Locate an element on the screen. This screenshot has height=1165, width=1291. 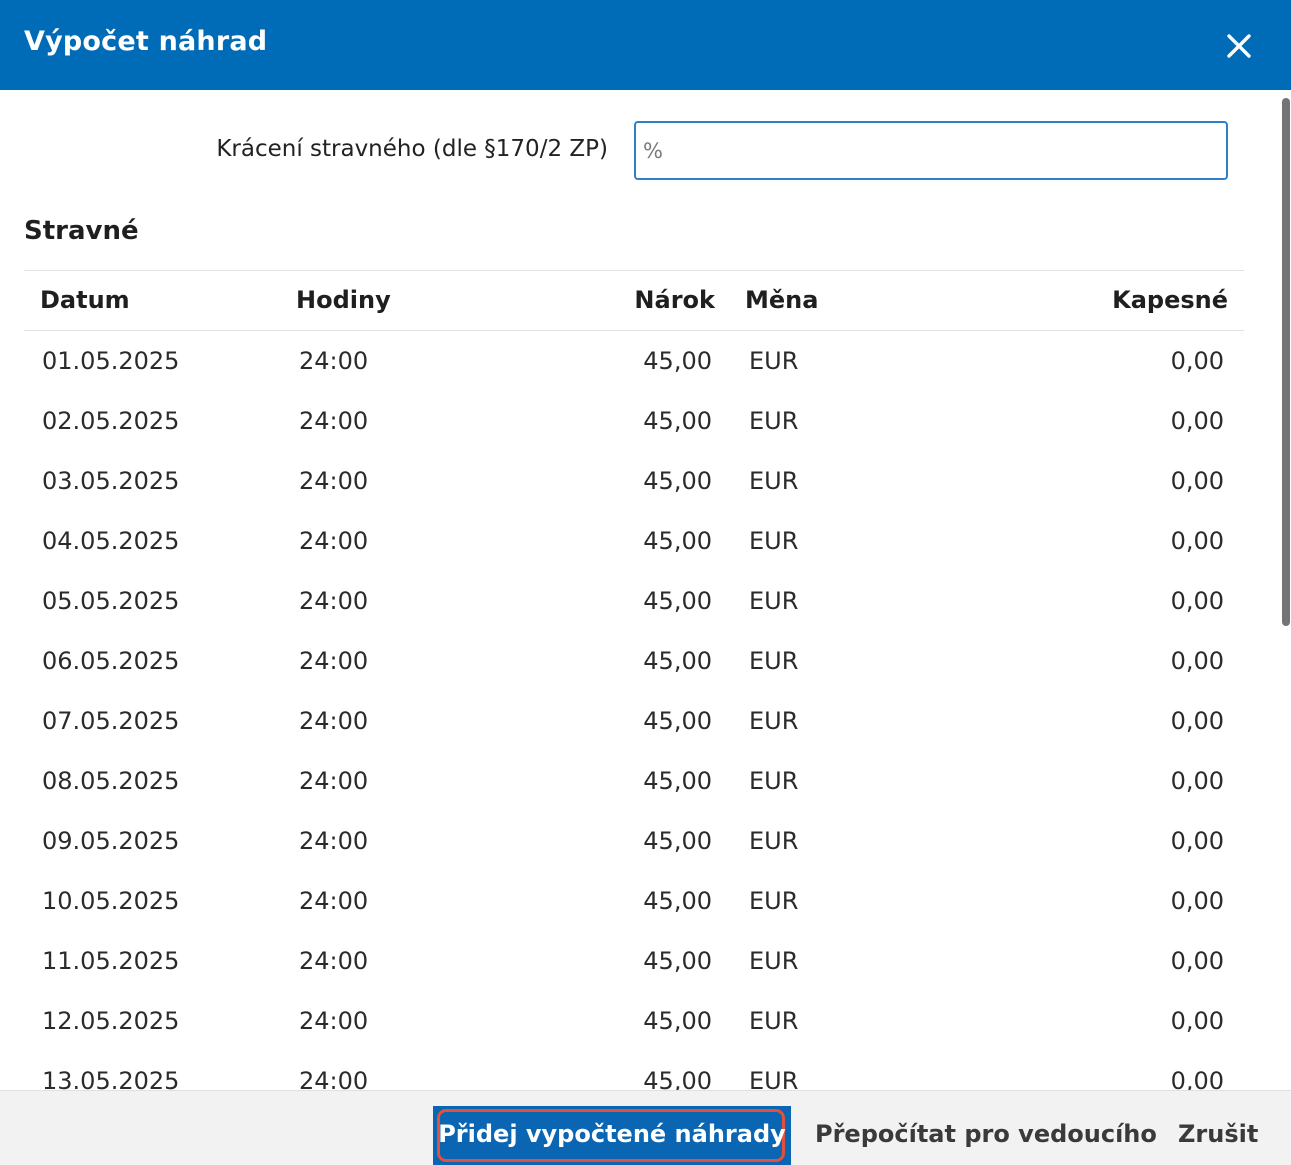
add-calculated-allowances-label: Přidej vypočtené náhrady is located at coordinates (612, 1134).